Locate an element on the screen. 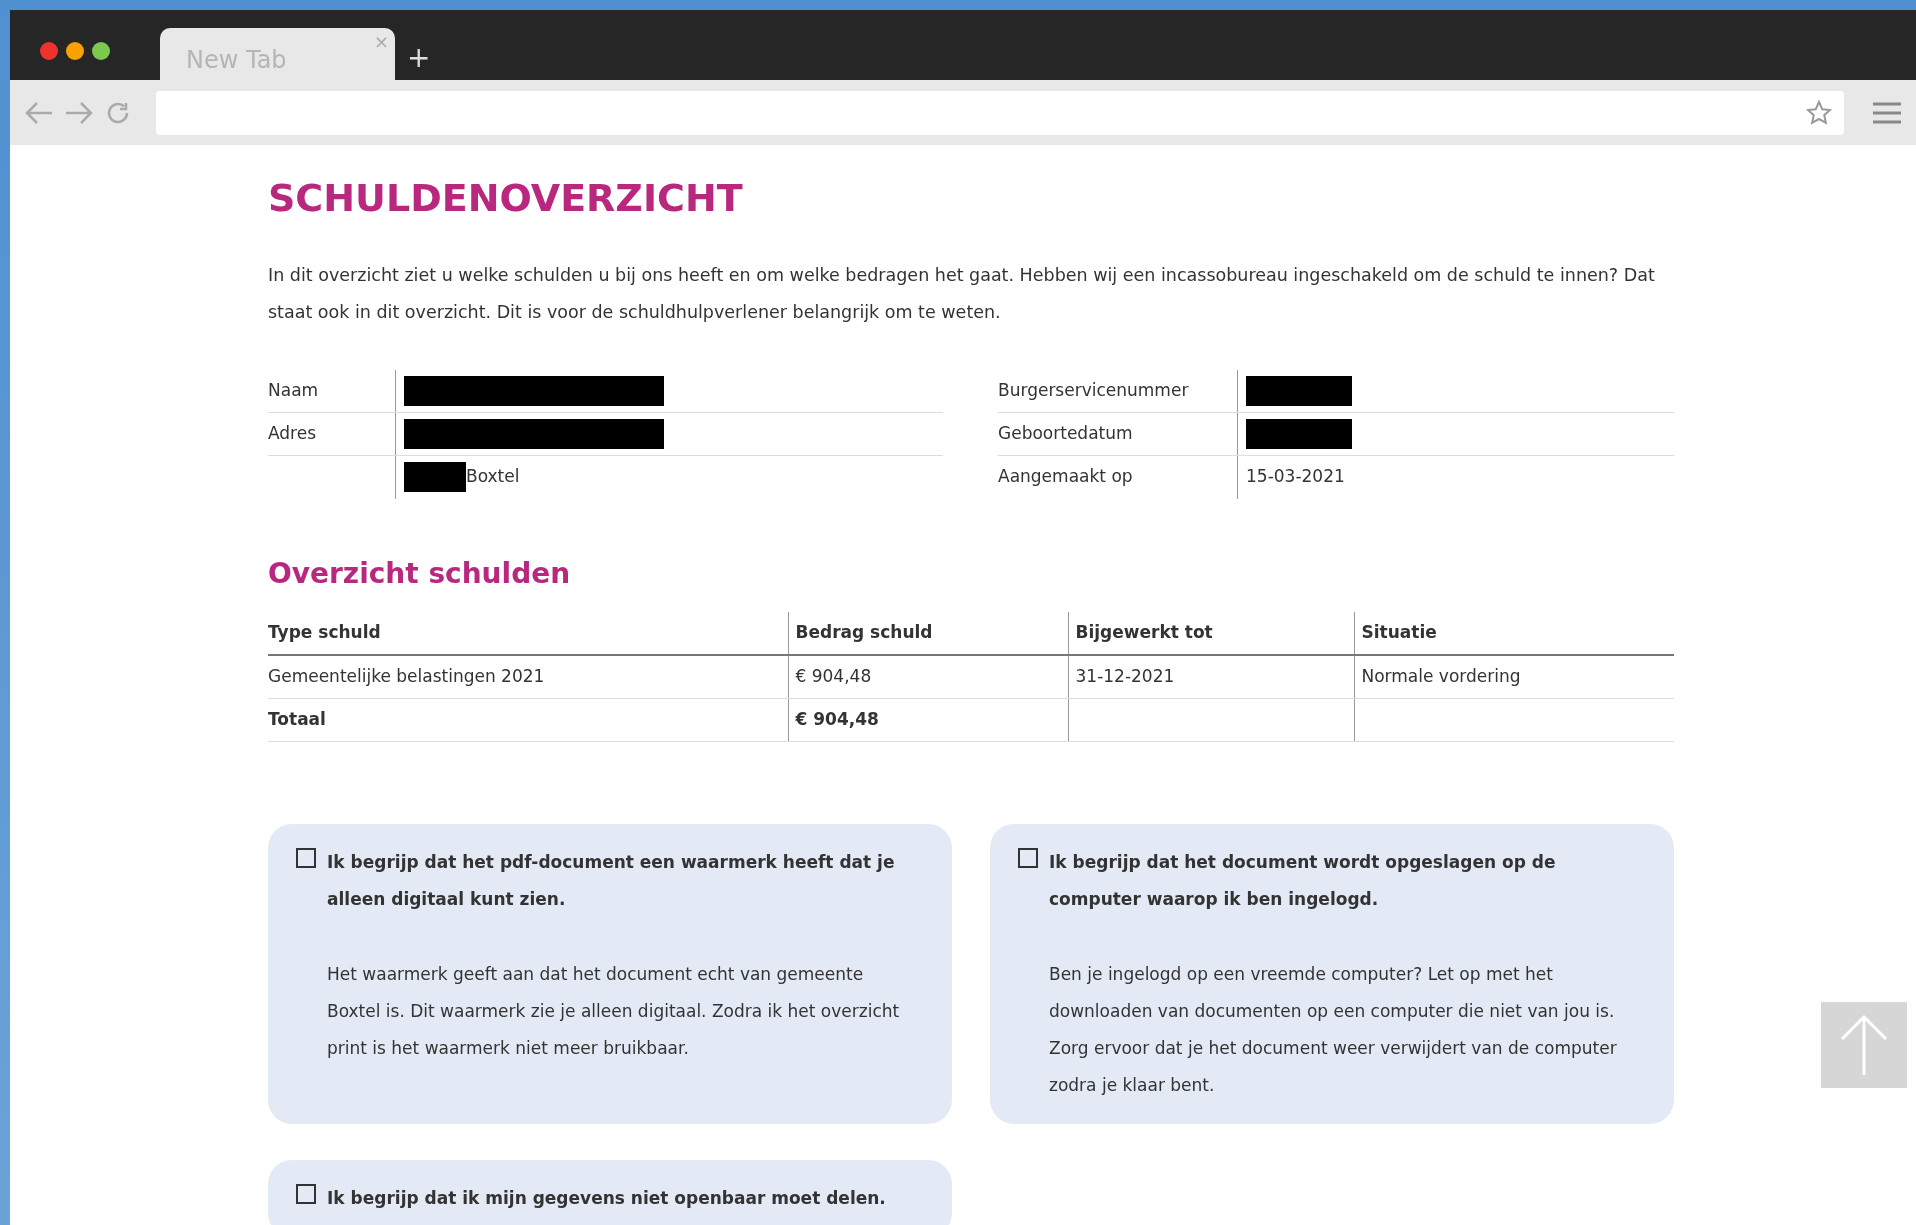  column-header: Bijgewerkt tot is located at coordinates (1211, 634).